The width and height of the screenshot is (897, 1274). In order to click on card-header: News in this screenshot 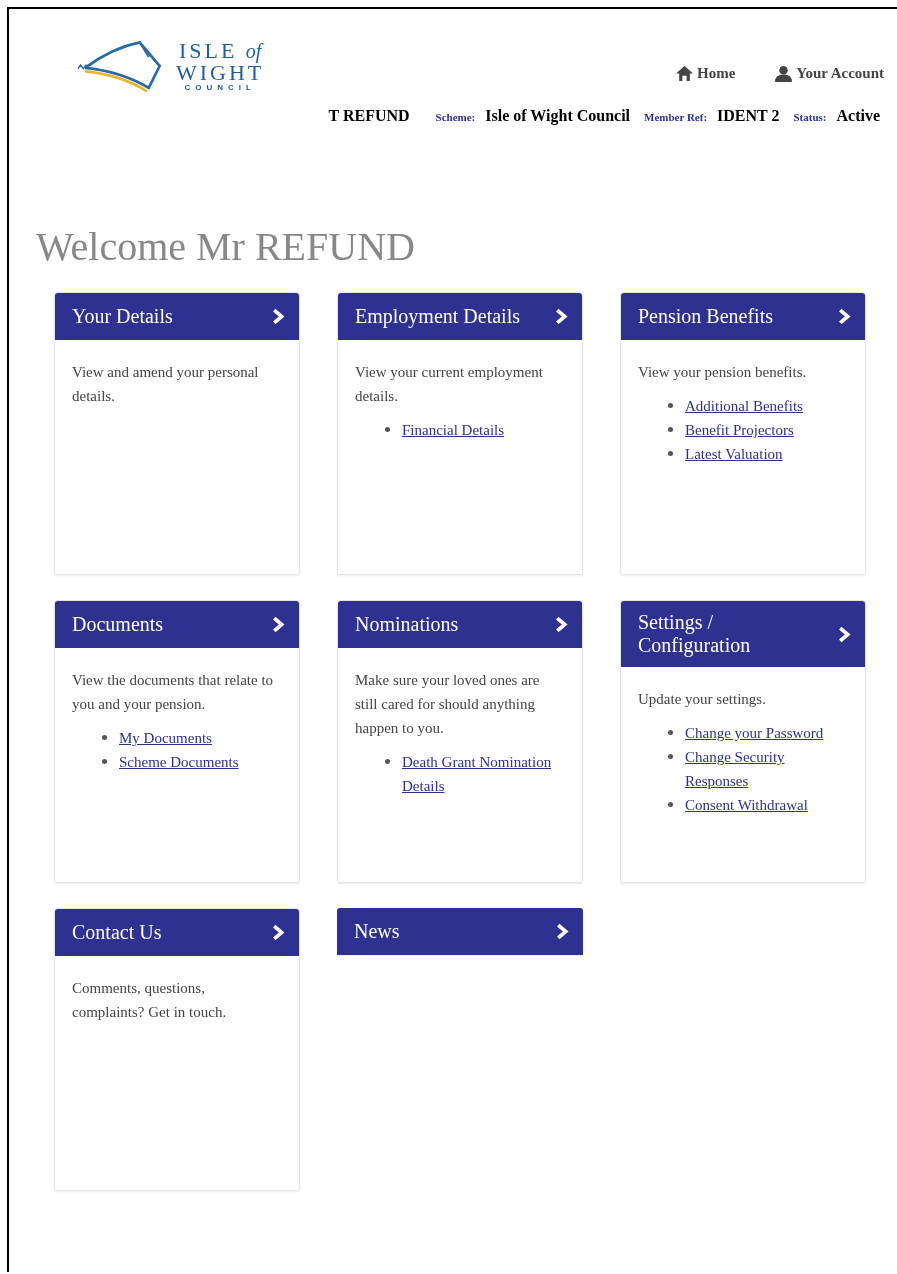, I will do `click(460, 931)`.